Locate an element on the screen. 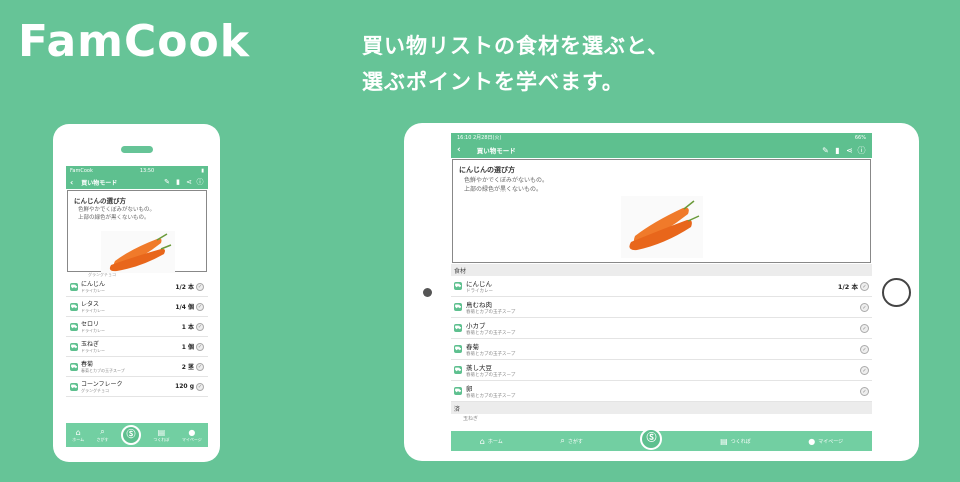  list-item: ⛟ 小カブ 春菊とカブの玉子スープ ✓ is located at coordinates (661, 328).